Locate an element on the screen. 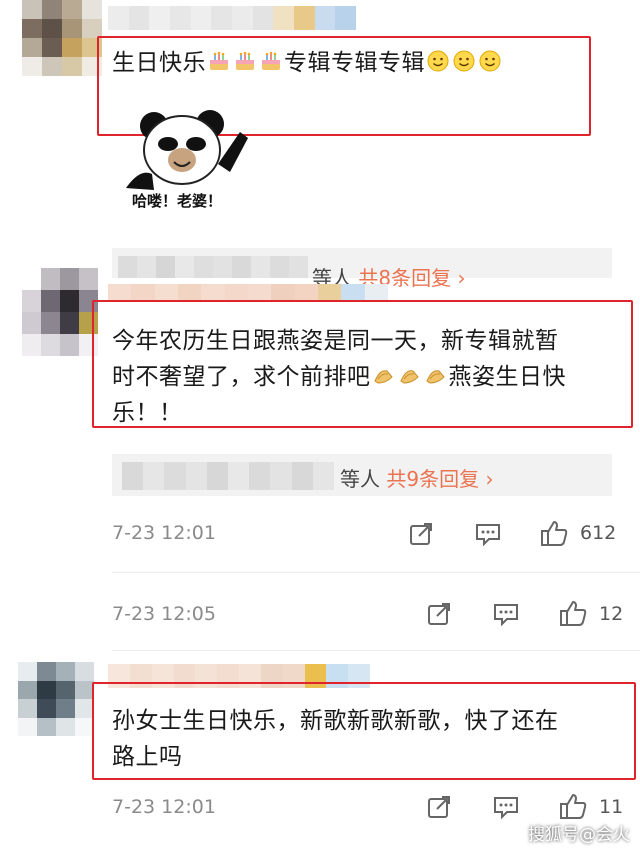 The height and width of the screenshot is (853, 640). panda-sticker-image is located at coordinates (187, 150).